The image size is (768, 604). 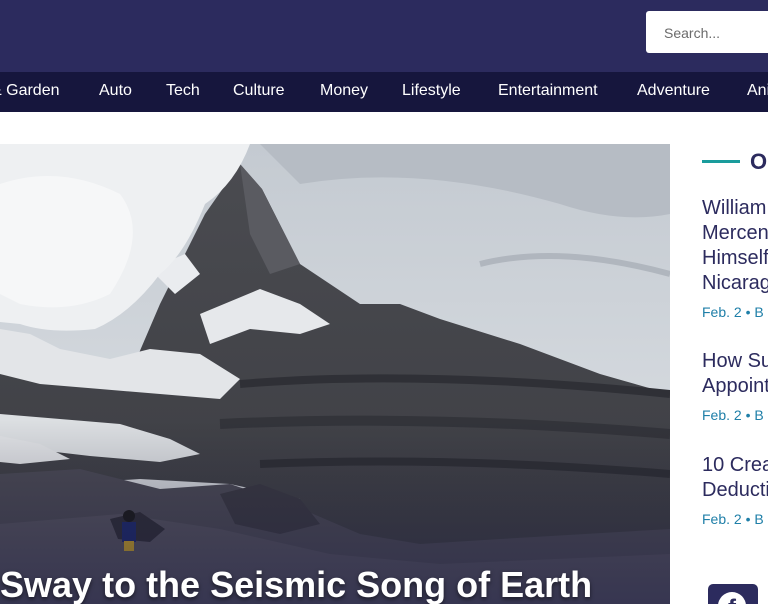 What do you see at coordinates (715, 33) in the screenshot?
I see `search-input` at bounding box center [715, 33].